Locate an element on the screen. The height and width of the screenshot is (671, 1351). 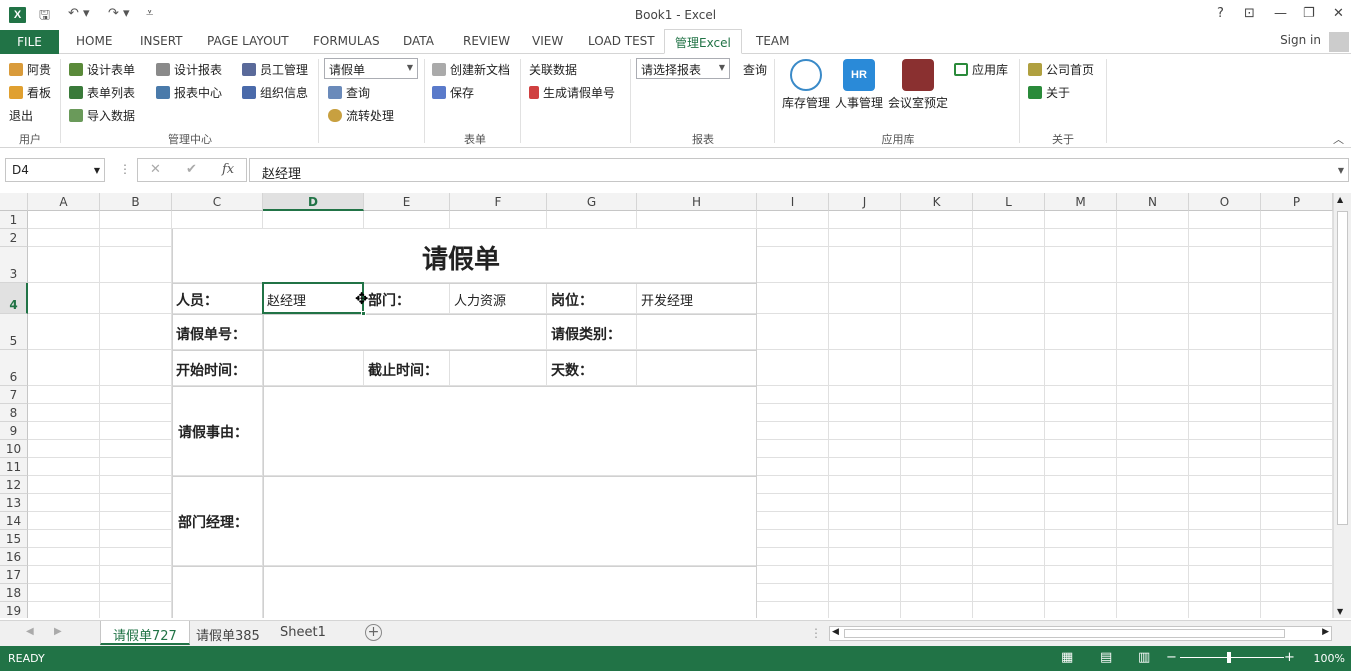
company-home-button: 公司首页 is located at coordinates (1061, 69).